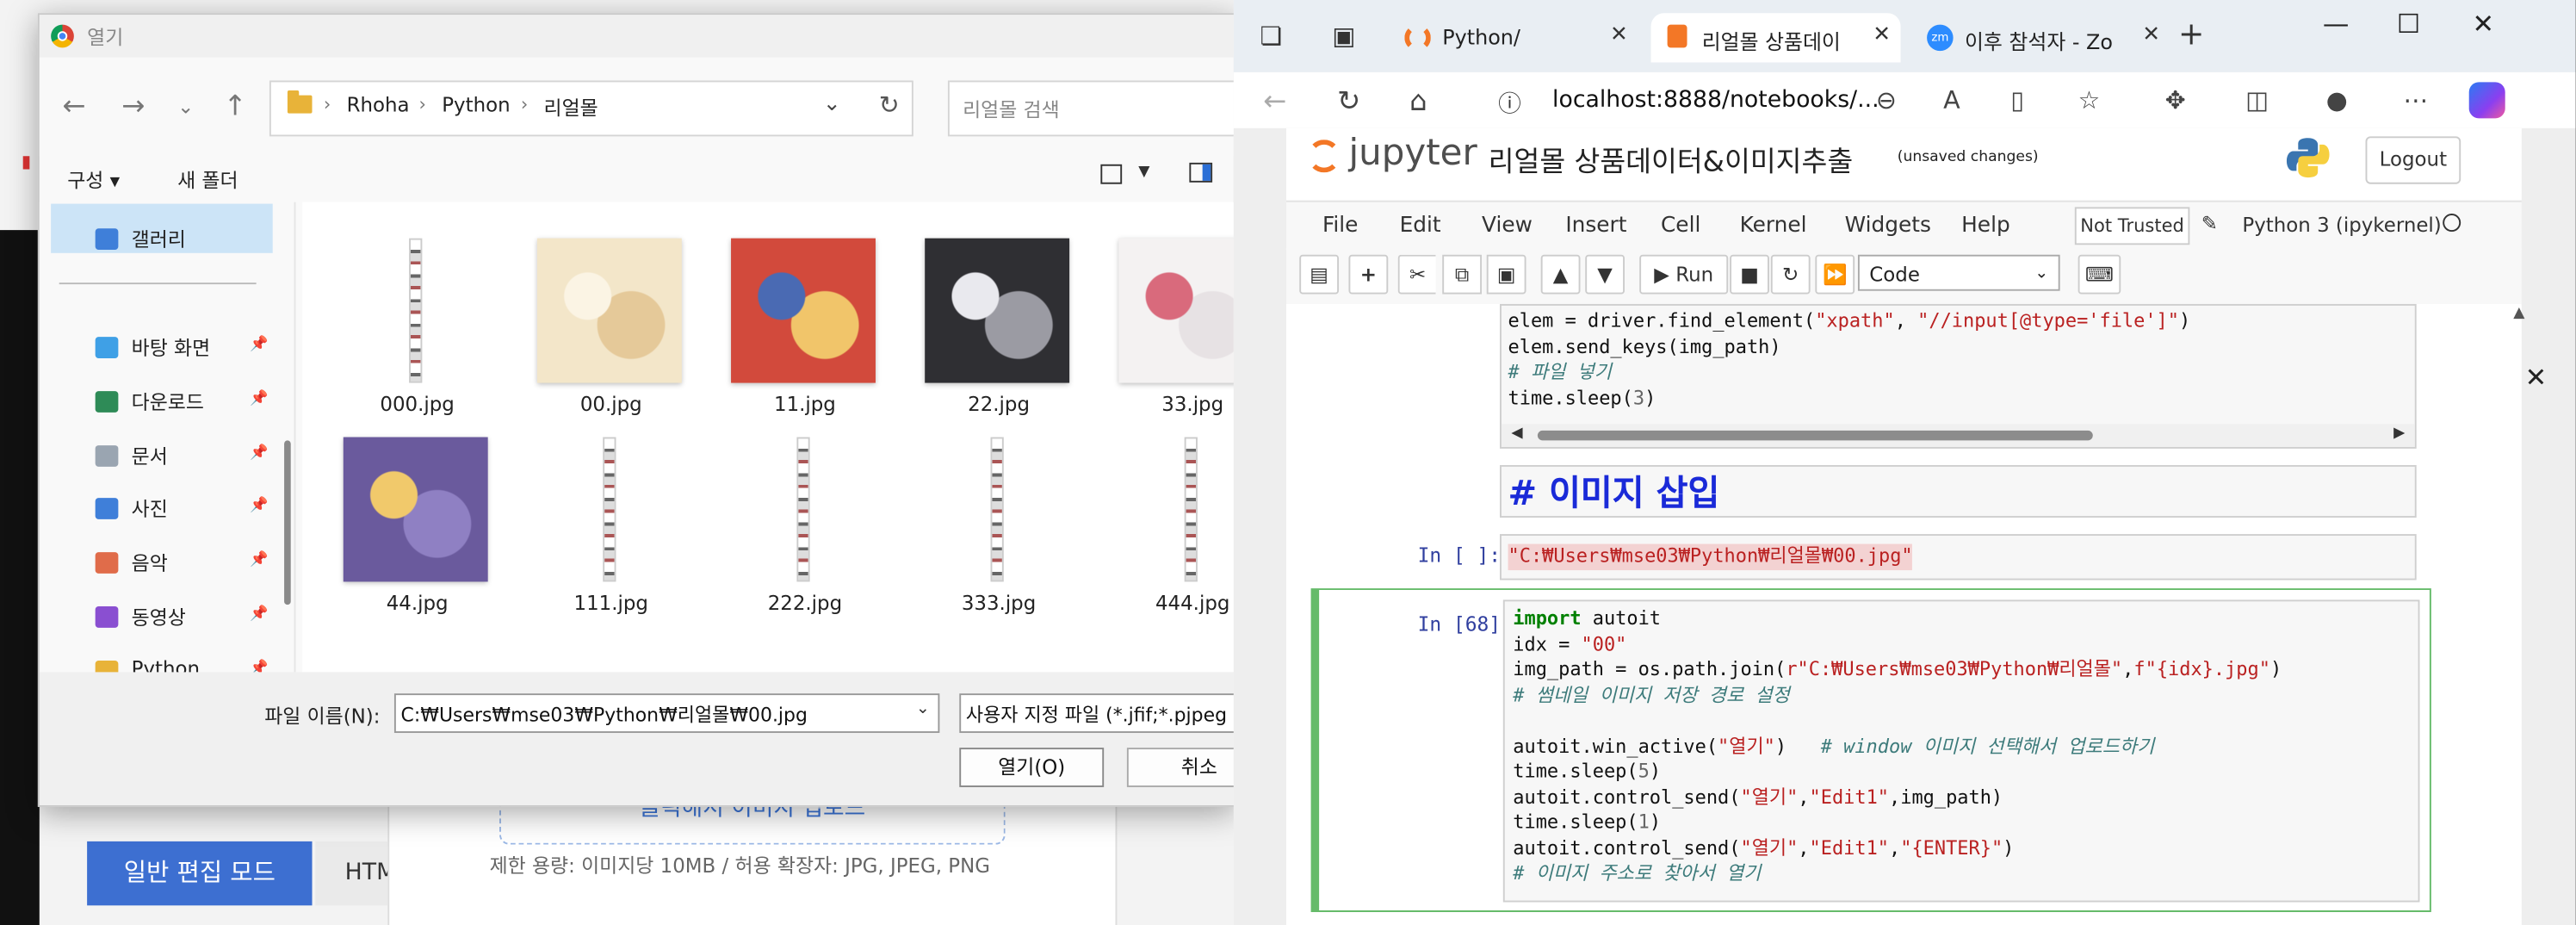 Image resolution: width=2576 pixels, height=925 pixels. I want to click on scroll-up-icon: ▲, so click(2518, 314).